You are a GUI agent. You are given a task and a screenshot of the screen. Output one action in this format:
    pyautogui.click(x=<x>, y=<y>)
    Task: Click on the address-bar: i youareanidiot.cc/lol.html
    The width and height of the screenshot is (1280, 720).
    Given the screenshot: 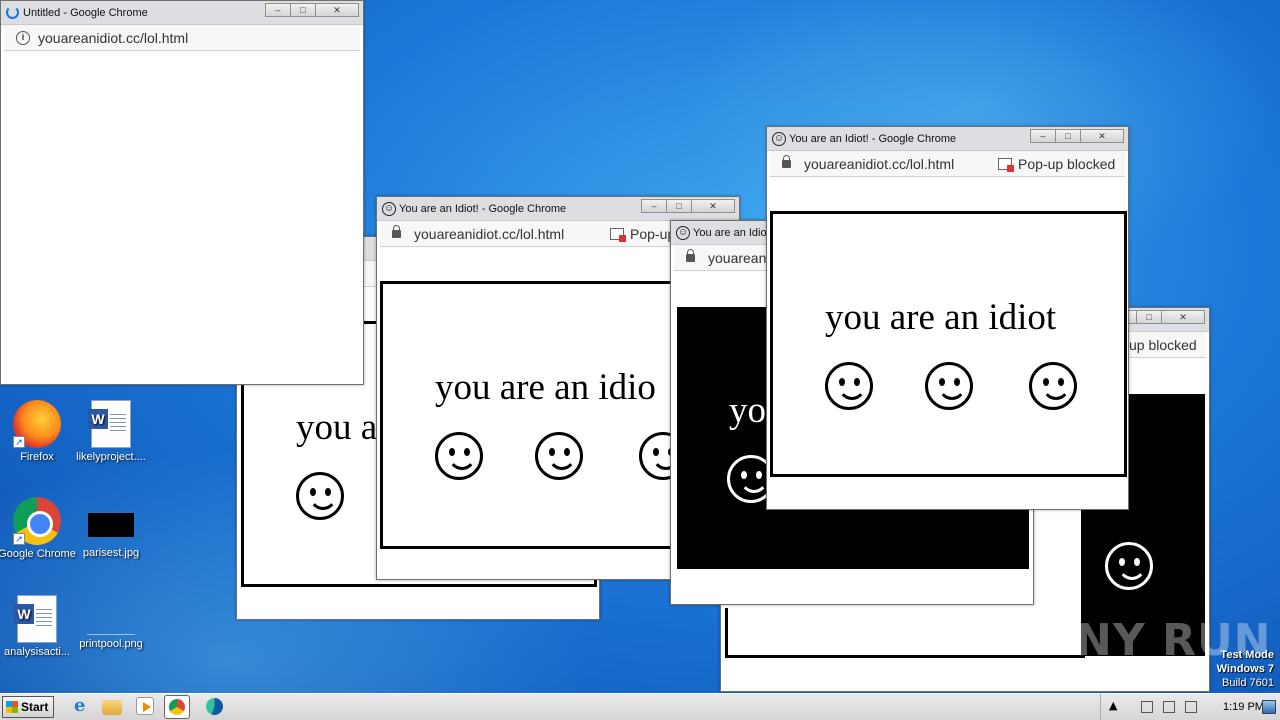 What is the action you would take?
    pyautogui.click(x=182, y=38)
    